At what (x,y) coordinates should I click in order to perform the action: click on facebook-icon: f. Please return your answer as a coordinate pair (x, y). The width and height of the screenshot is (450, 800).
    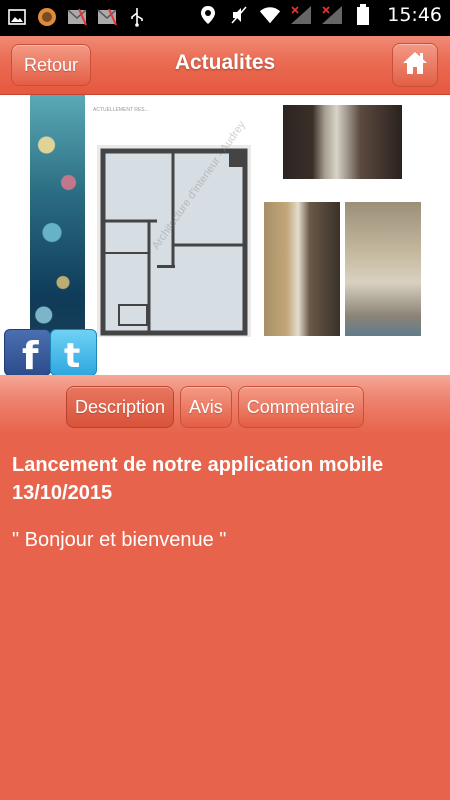
    Looking at the image, I should click on (27, 352).